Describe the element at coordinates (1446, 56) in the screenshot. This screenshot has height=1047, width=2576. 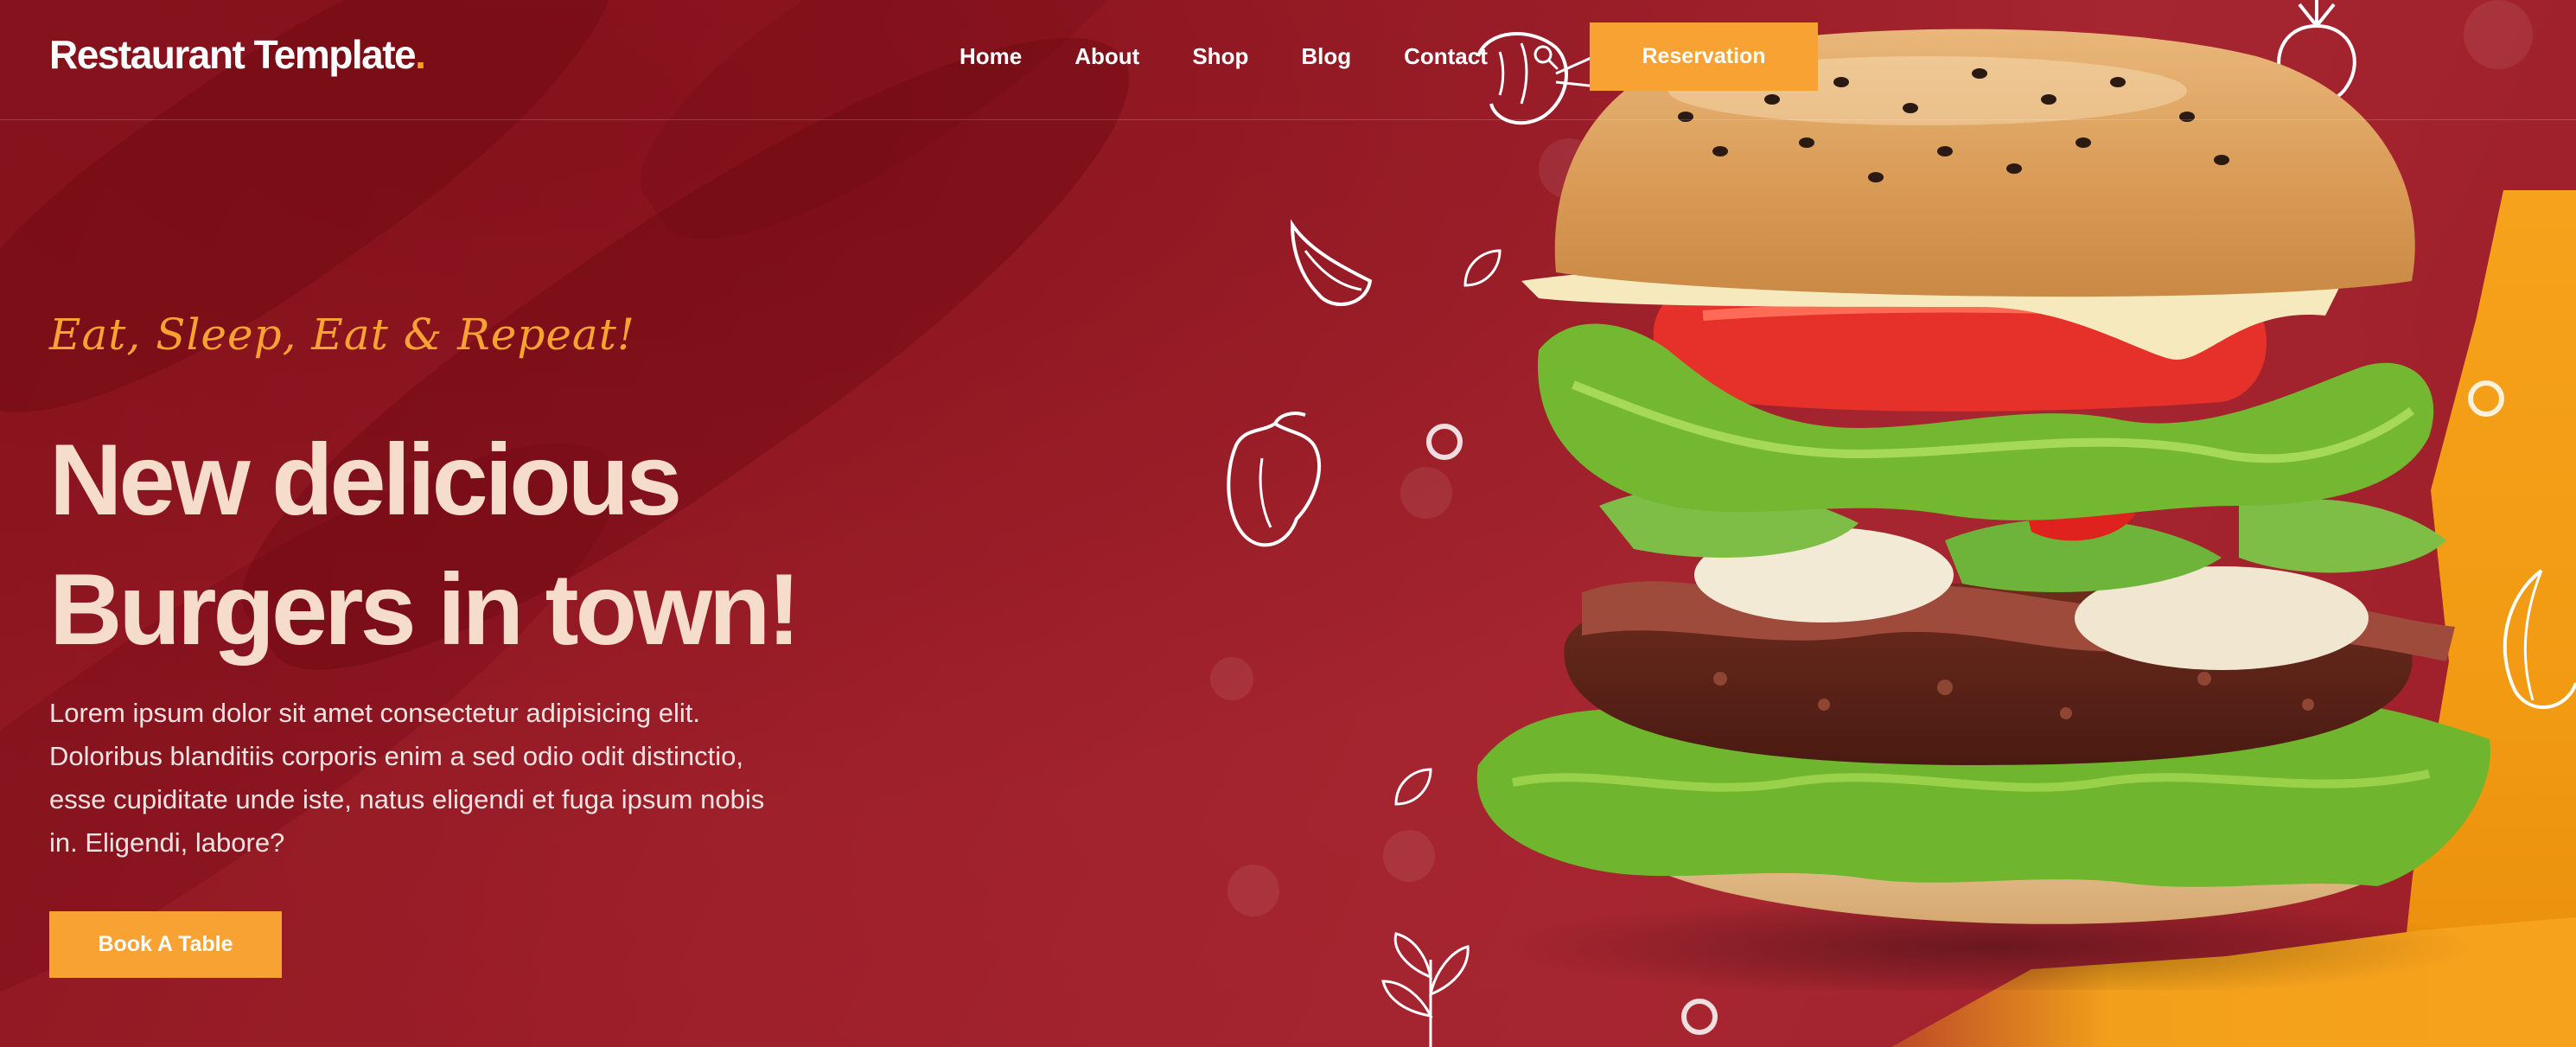
I see `nav-contact: Contact` at that location.